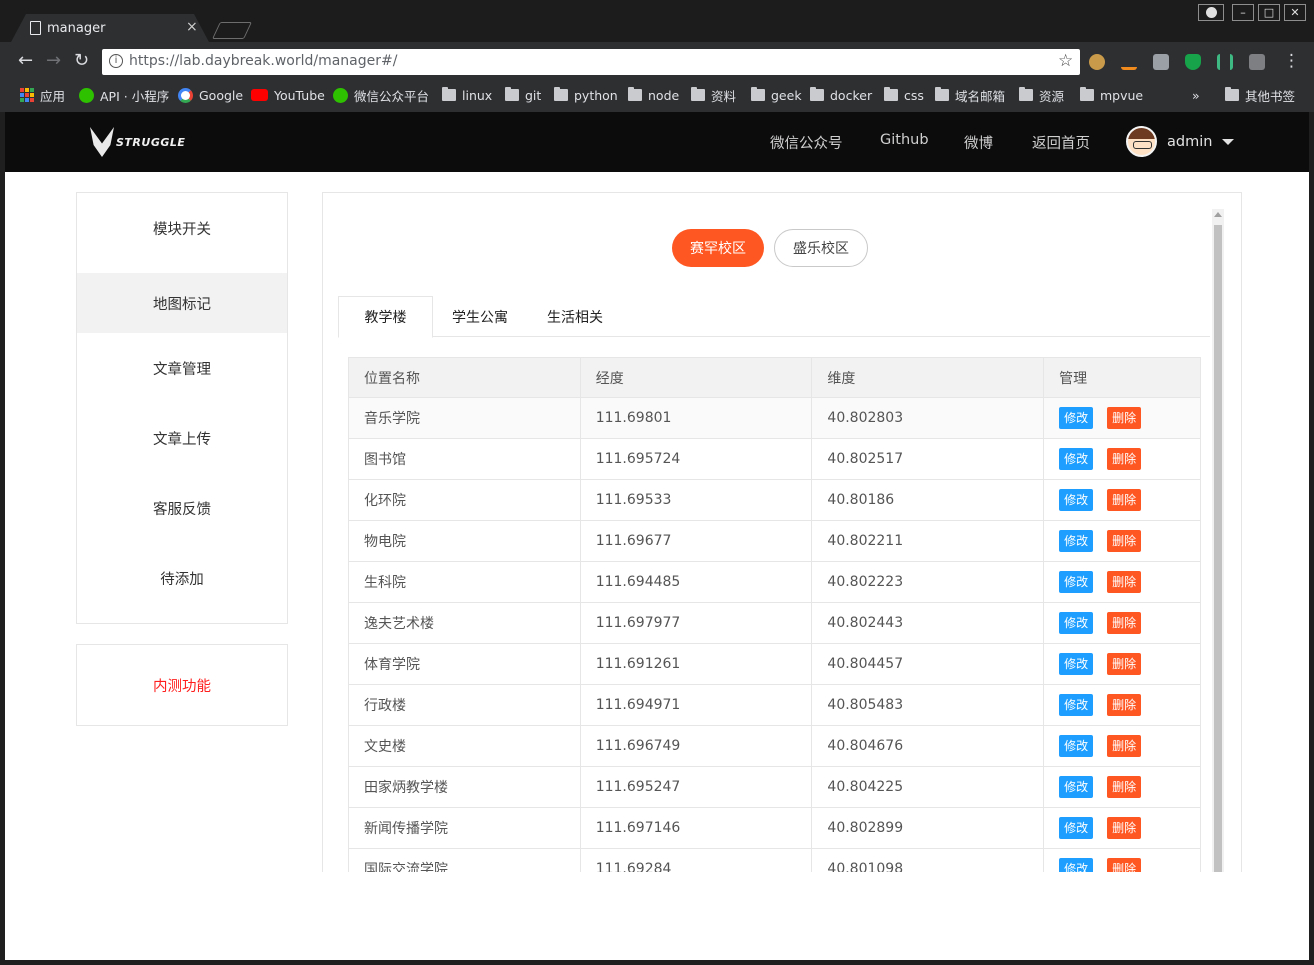 The height and width of the screenshot is (965, 1314). I want to click on cookie-extension-icon, so click(1097, 62).